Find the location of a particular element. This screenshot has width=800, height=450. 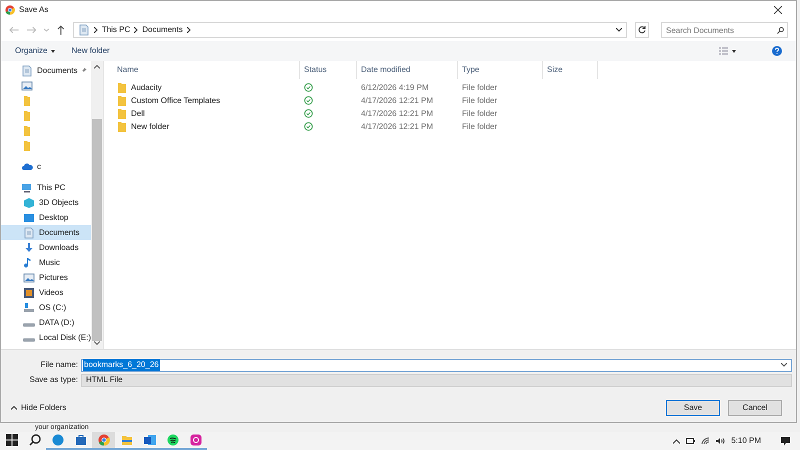

refresh-icon is located at coordinates (642, 30).